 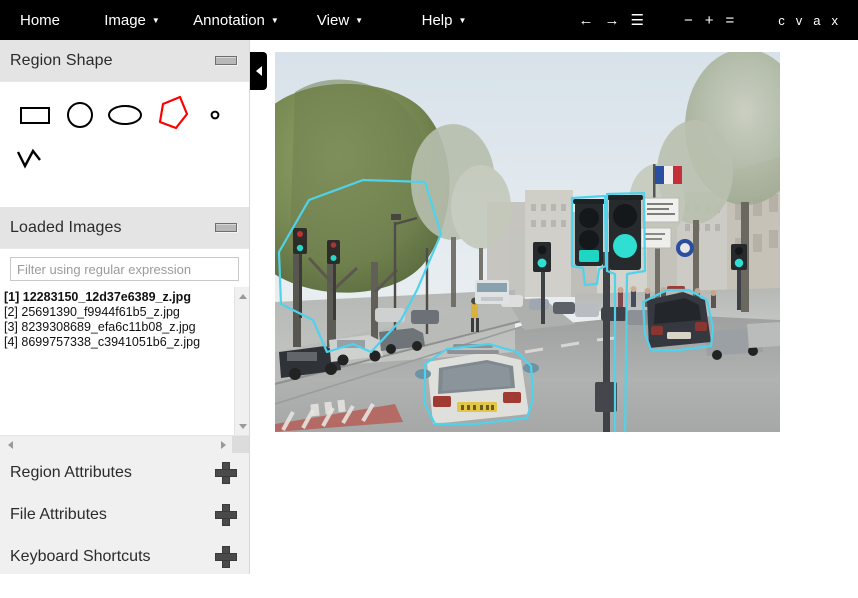 What do you see at coordinates (226, 473) in the screenshot?
I see `region-attributes-expand-icon` at bounding box center [226, 473].